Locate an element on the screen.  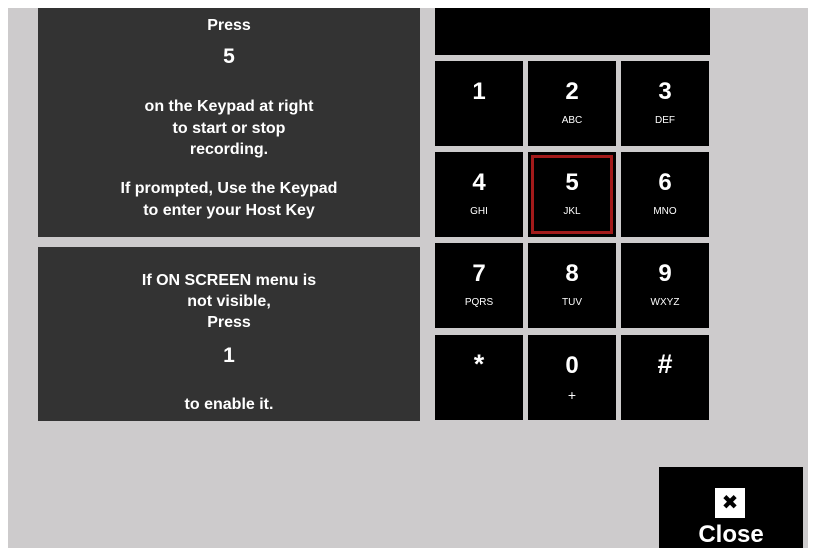
key-digit: 6 is located at coordinates (665, 182).